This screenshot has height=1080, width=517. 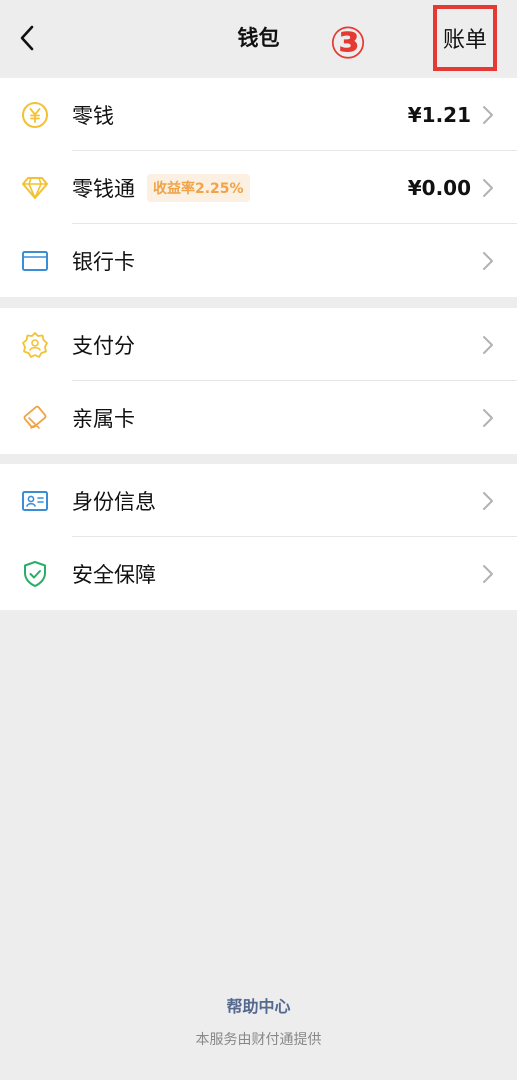 I want to click on back-button, so click(x=27, y=38).